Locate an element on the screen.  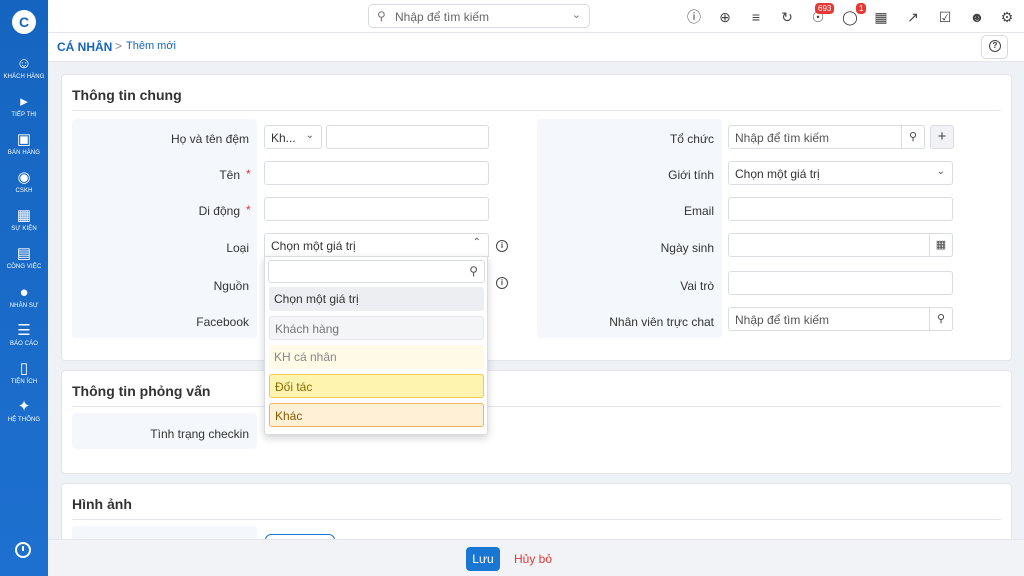
mobile-input is located at coordinates (376, 209).